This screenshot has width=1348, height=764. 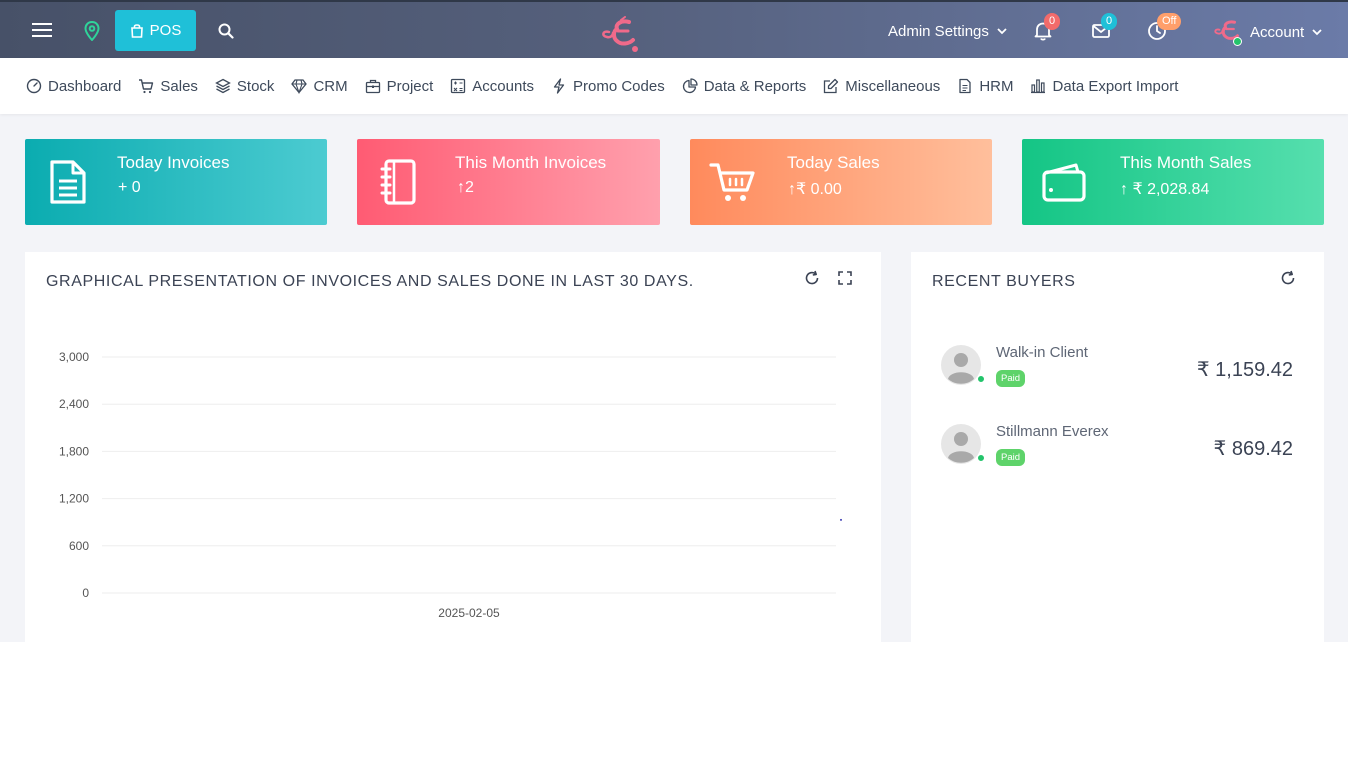 I want to click on account-label: Account, so click(x=1277, y=32).